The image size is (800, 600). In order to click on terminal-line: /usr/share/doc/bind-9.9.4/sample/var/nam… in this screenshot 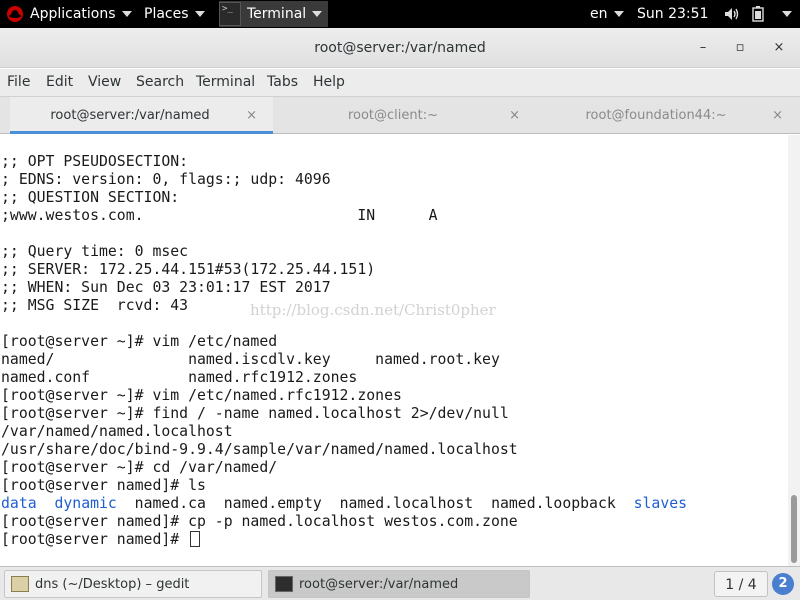, I will do `click(259, 449)`.